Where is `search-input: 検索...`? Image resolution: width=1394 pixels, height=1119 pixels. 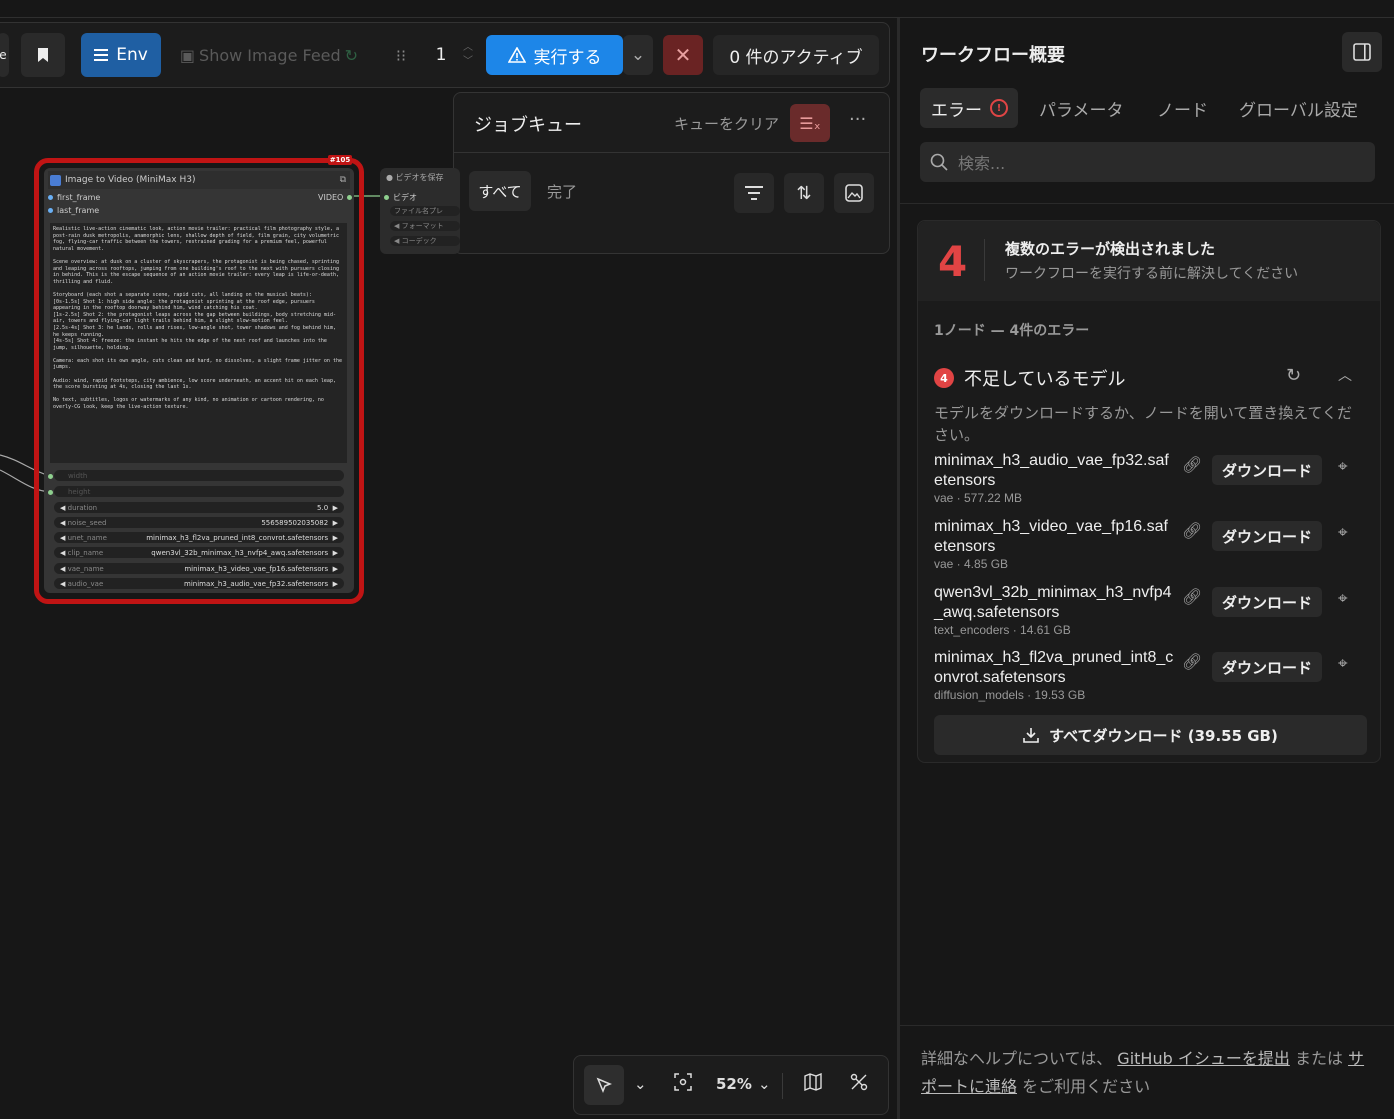
search-input: 検索... is located at coordinates (1147, 162).